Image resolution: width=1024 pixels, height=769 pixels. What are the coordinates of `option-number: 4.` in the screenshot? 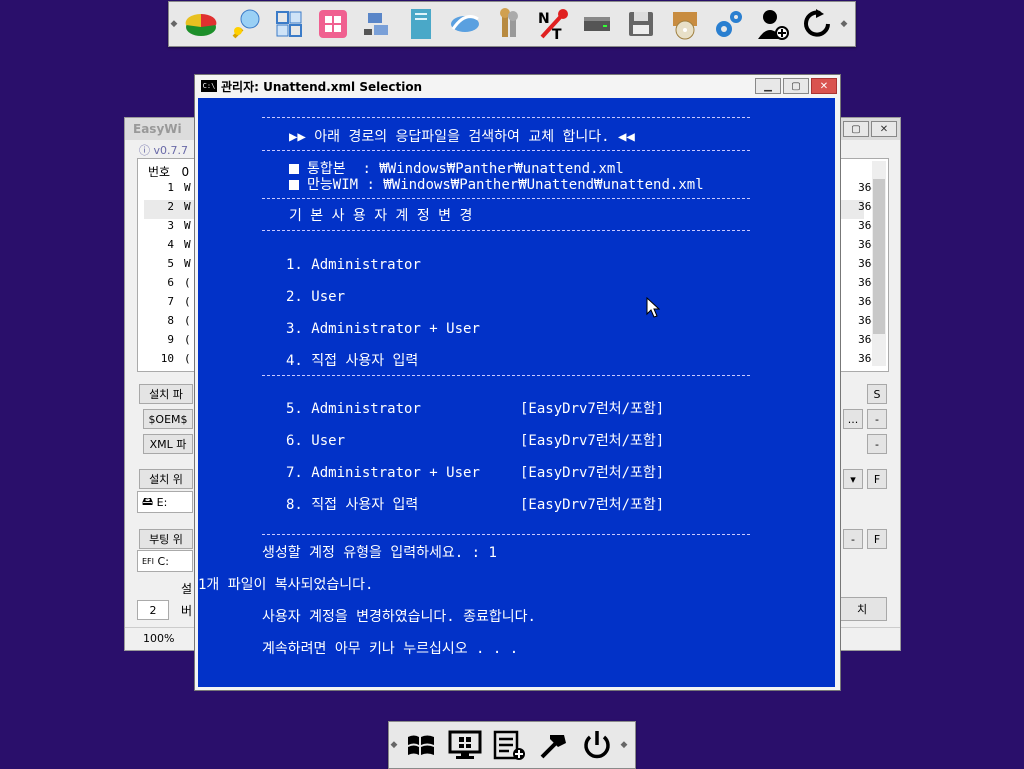 It's located at (294, 361).